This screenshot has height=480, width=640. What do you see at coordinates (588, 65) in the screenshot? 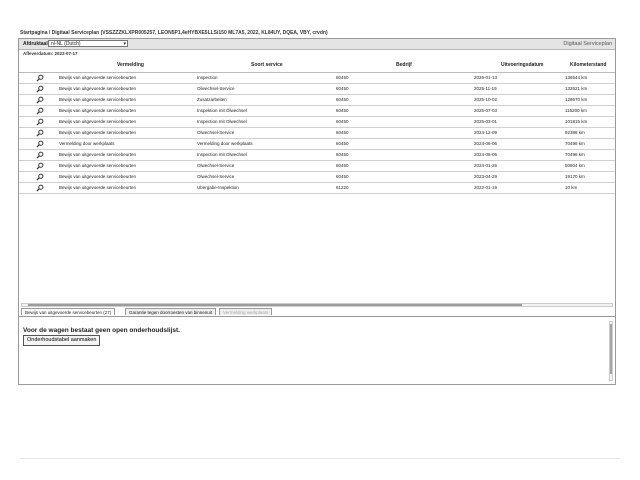
I see `column-header-kilometerstand: Kilometerstand` at bounding box center [588, 65].